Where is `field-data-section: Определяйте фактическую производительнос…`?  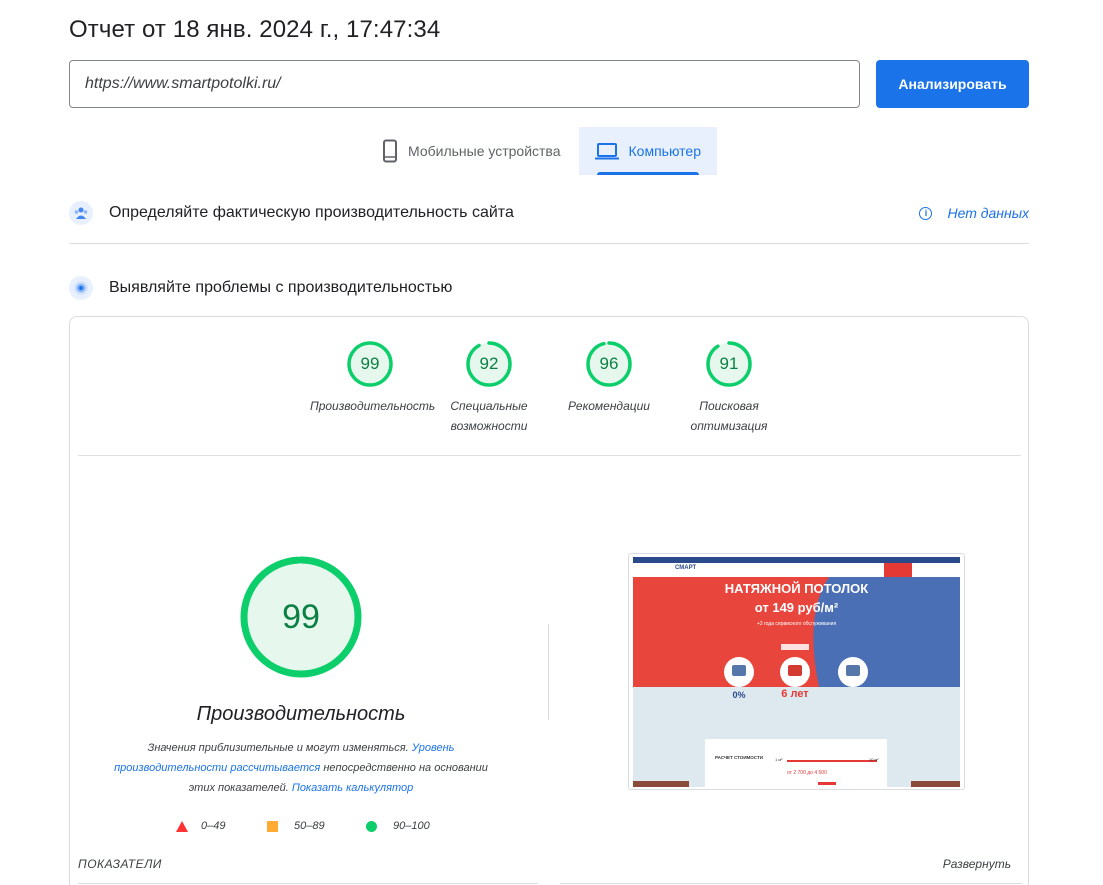
field-data-section: Определяйте фактическую производительнос… is located at coordinates (549, 213).